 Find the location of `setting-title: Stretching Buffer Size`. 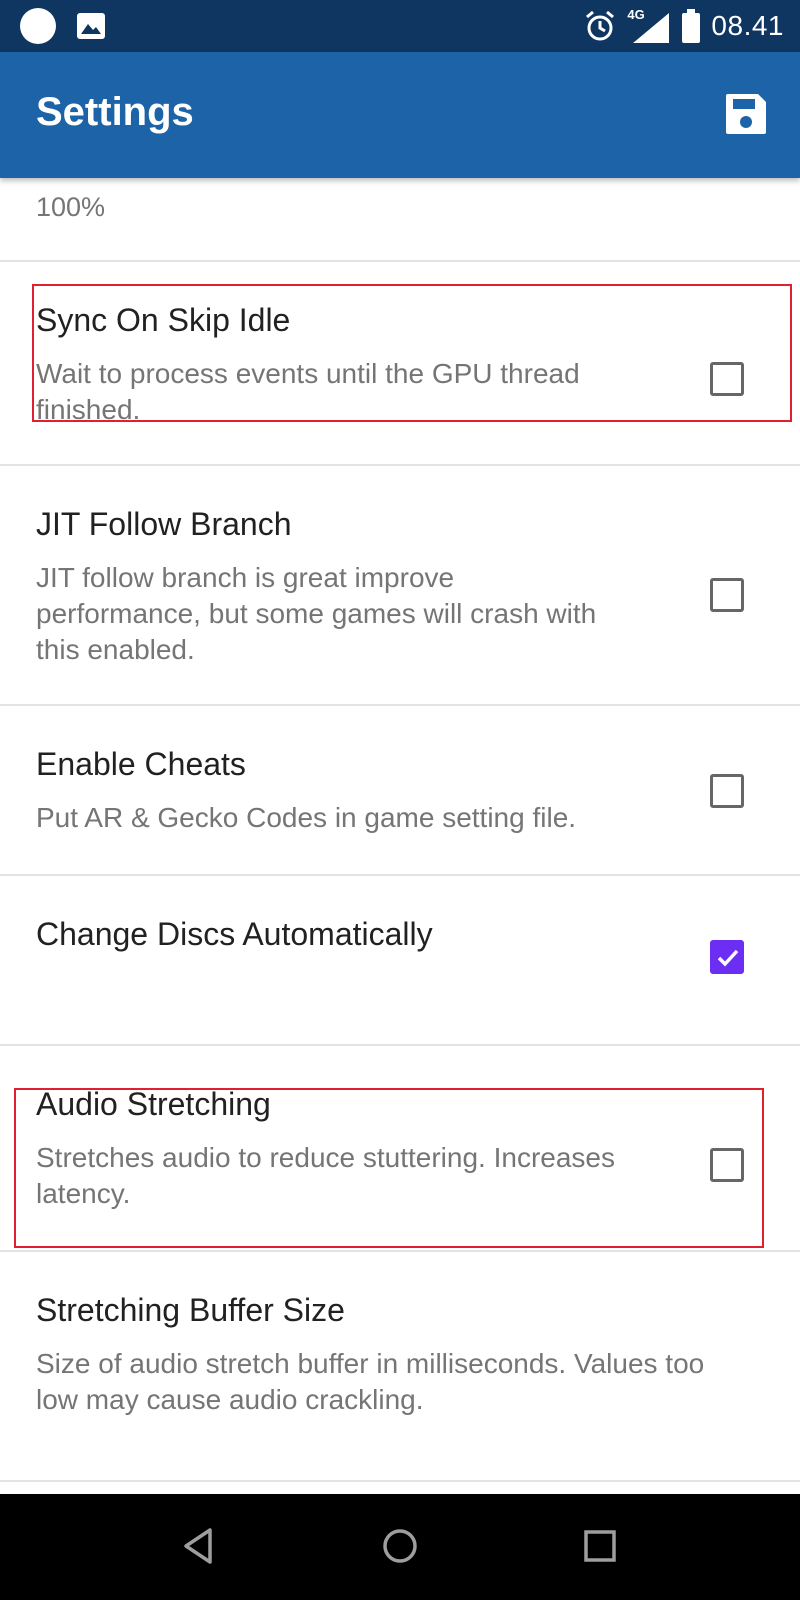

setting-title: Stretching Buffer Size is located at coordinates (190, 1310).